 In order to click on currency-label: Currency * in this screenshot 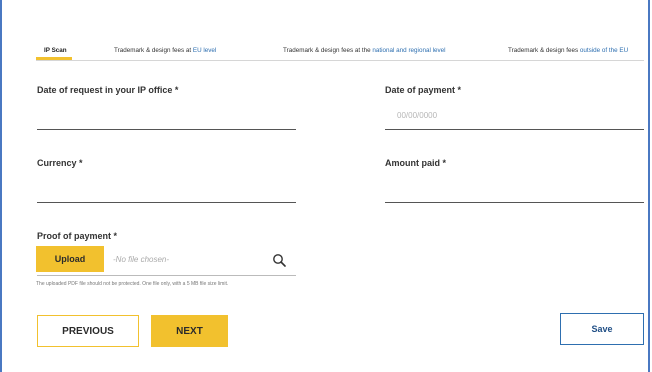, I will do `click(60, 163)`.